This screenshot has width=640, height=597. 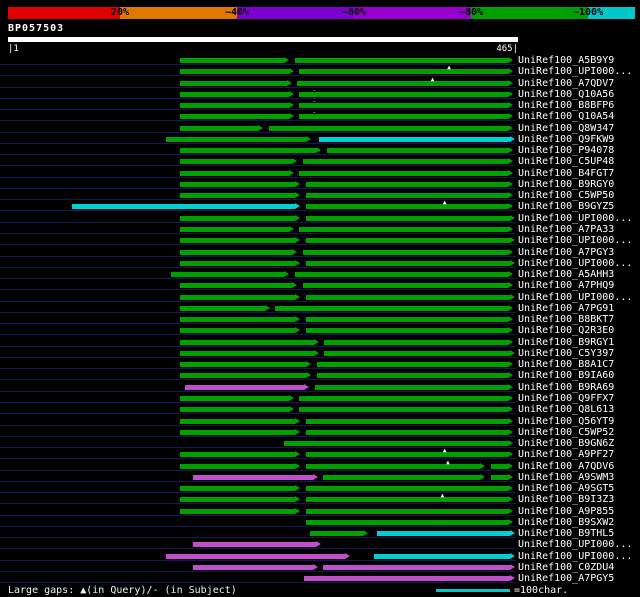 What do you see at coordinates (566, 578) in the screenshot?
I see `hit-label: UniRef100_A7PGY5` at bounding box center [566, 578].